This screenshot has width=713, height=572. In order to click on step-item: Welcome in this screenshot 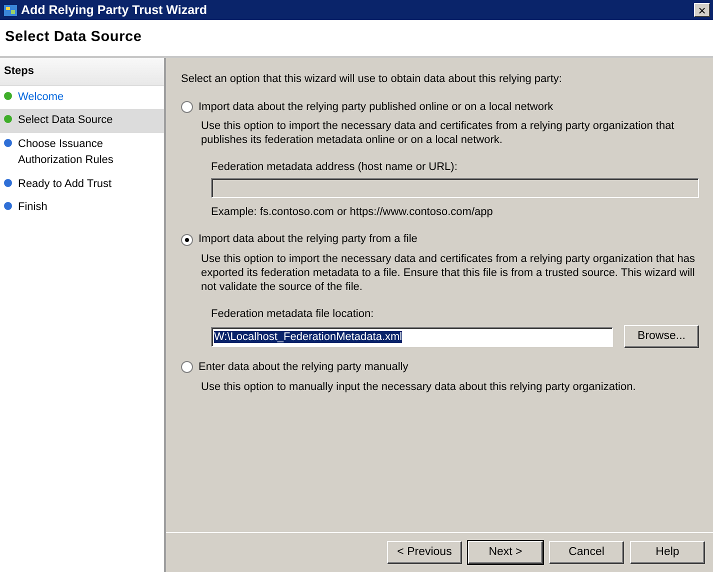, I will do `click(82, 97)`.